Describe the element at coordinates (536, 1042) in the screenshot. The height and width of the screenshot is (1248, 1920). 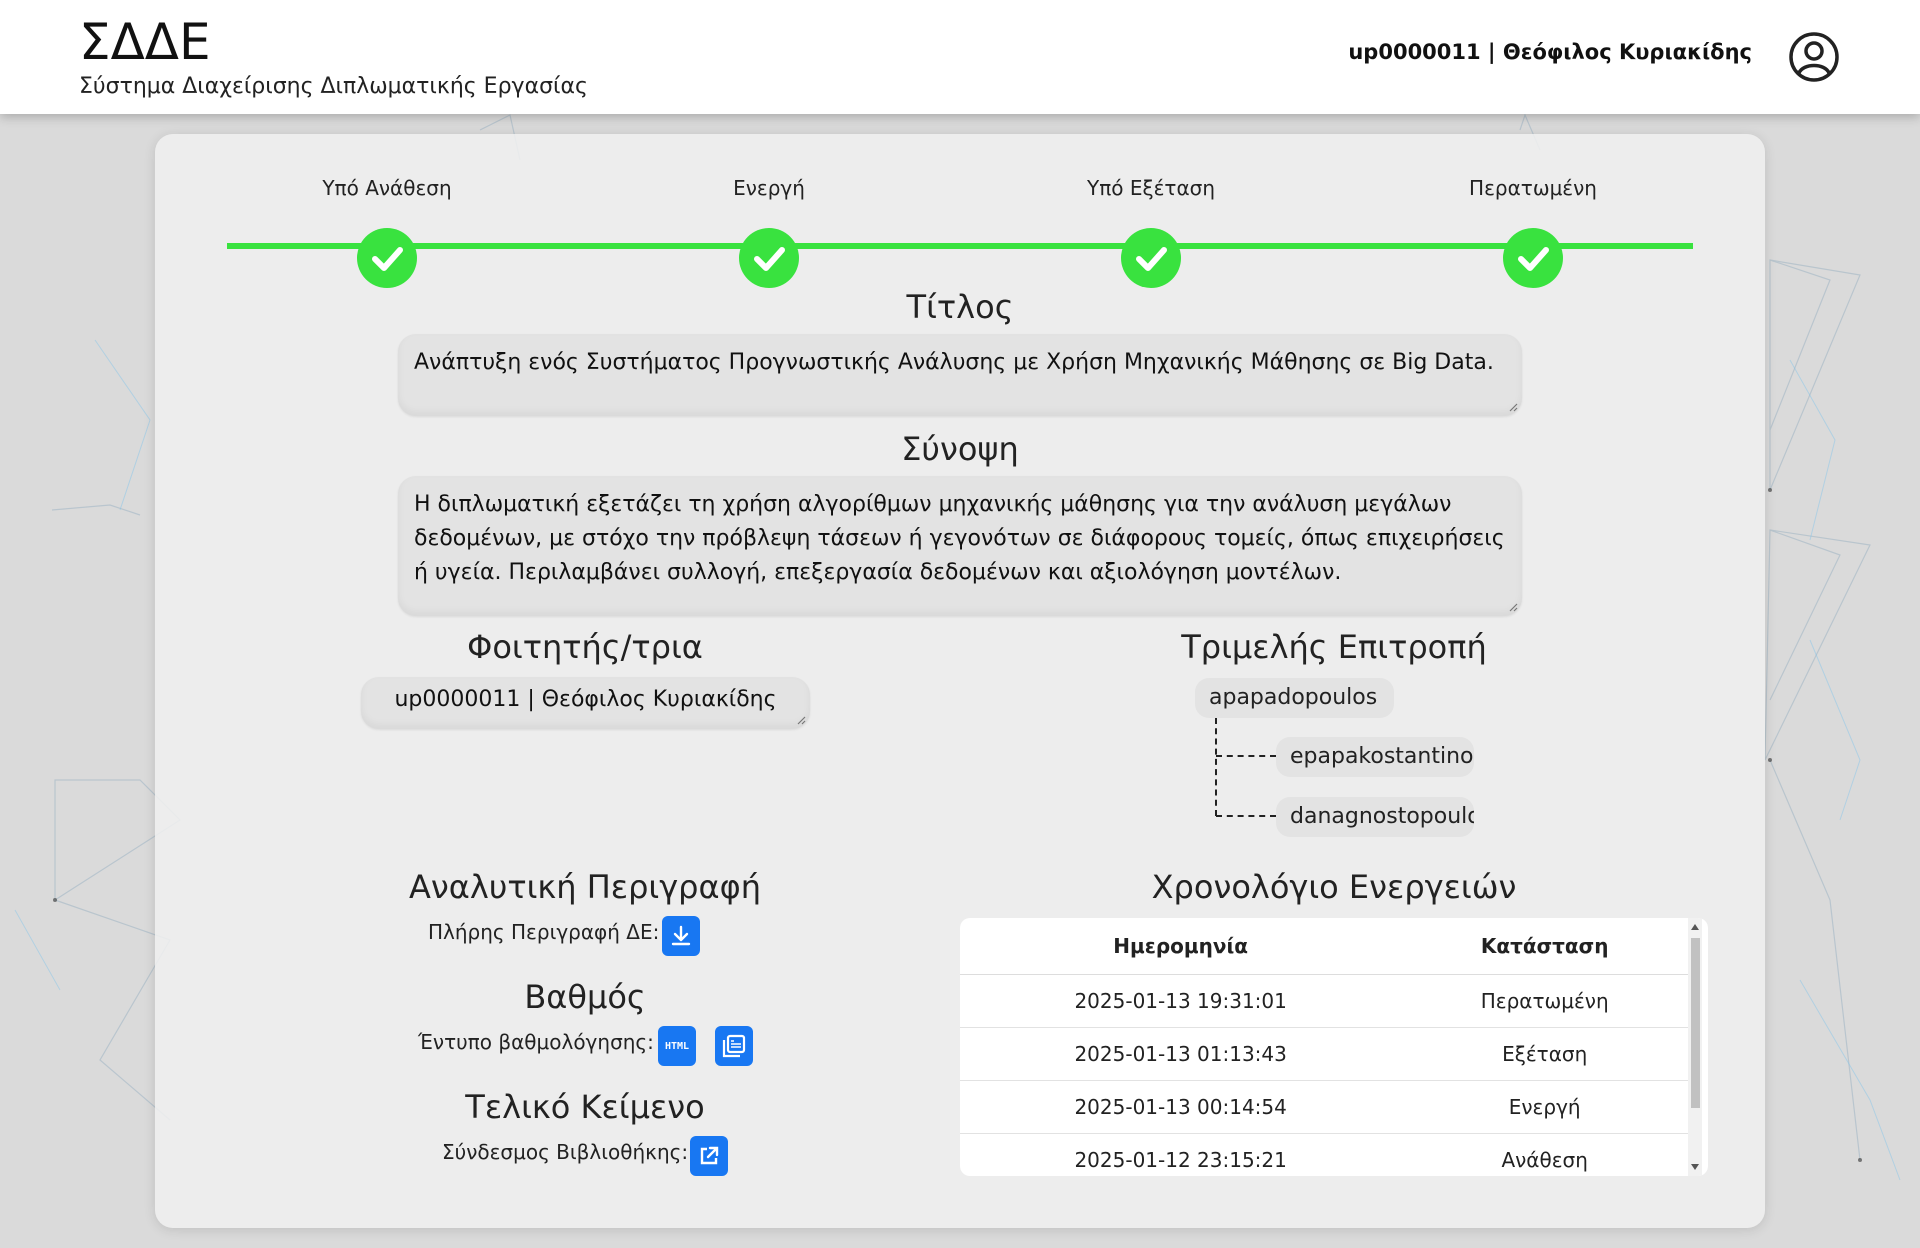
I see `grade-label: Έντυπο βαθμολόγησης:` at that location.